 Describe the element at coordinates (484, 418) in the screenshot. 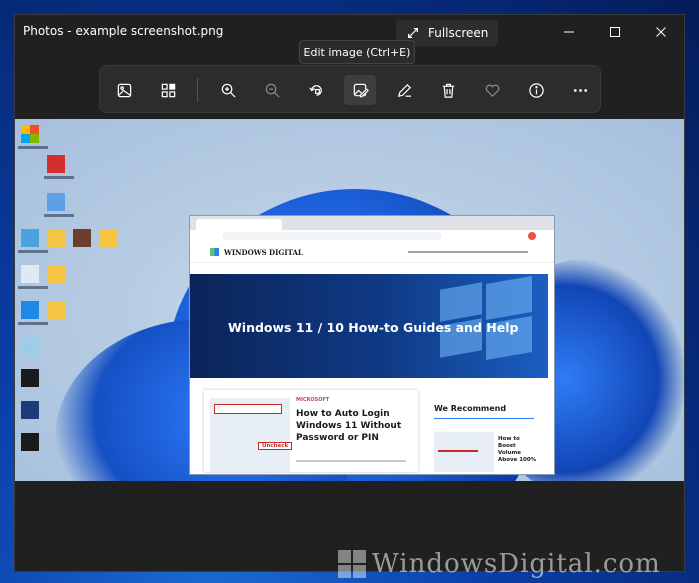

I see `sidebar-divider` at that location.